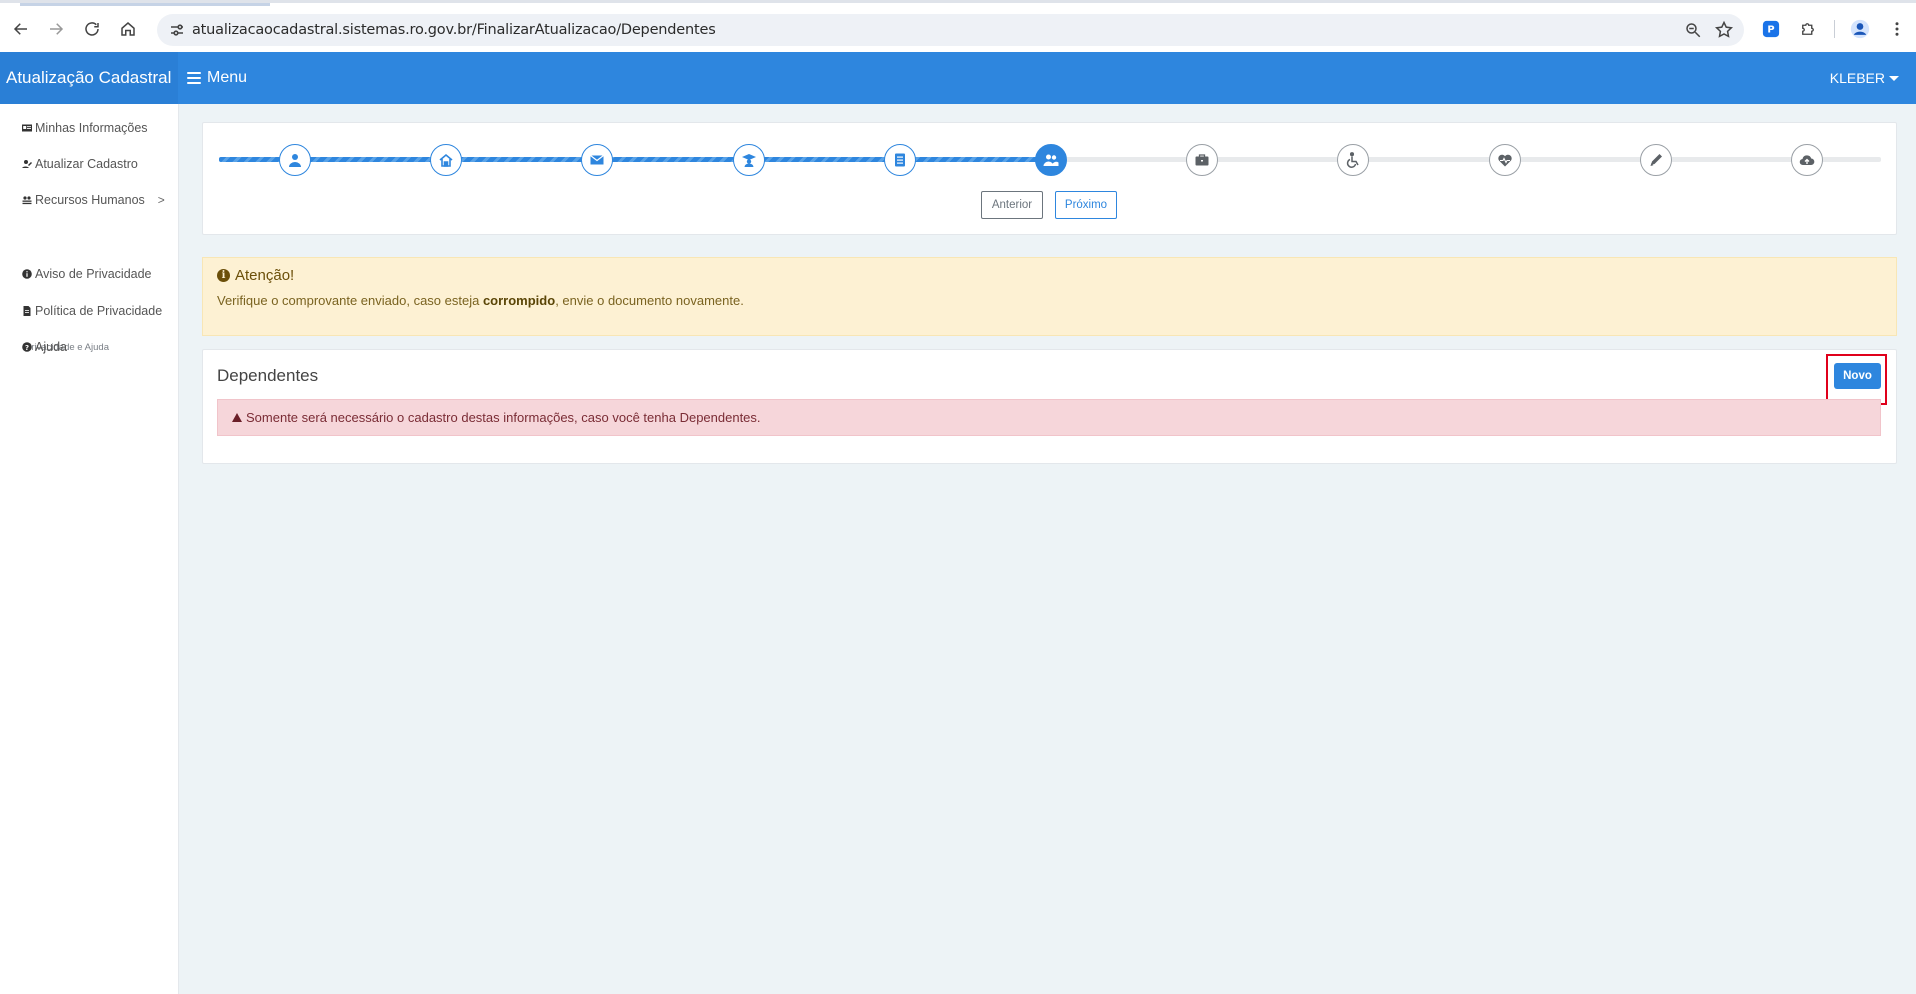  What do you see at coordinates (91, 128) in the screenshot?
I see `sidebar-item-label: Minhas Informações` at bounding box center [91, 128].